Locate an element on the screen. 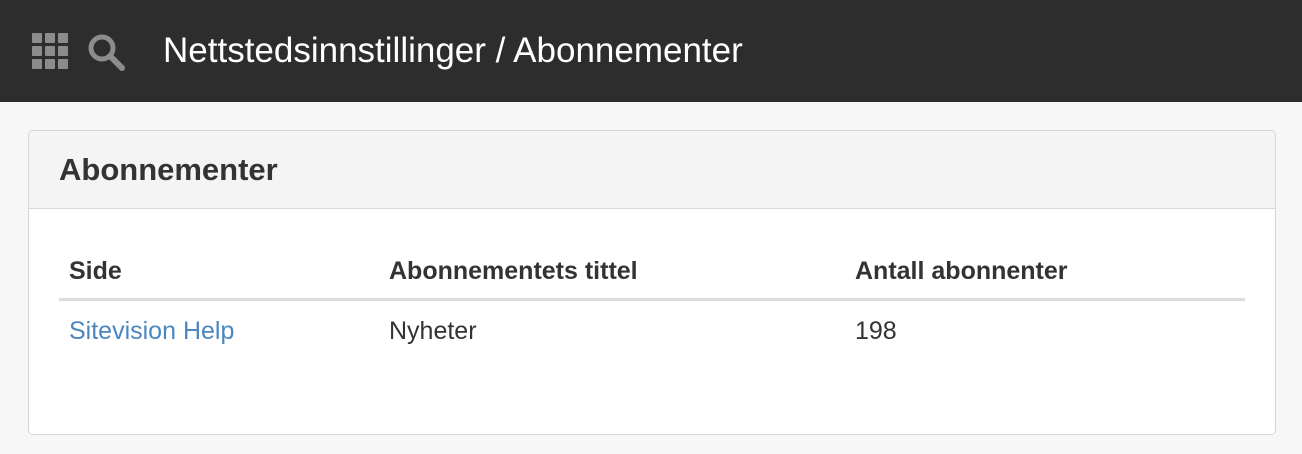 The width and height of the screenshot is (1302, 454). search-icon is located at coordinates (106, 52).